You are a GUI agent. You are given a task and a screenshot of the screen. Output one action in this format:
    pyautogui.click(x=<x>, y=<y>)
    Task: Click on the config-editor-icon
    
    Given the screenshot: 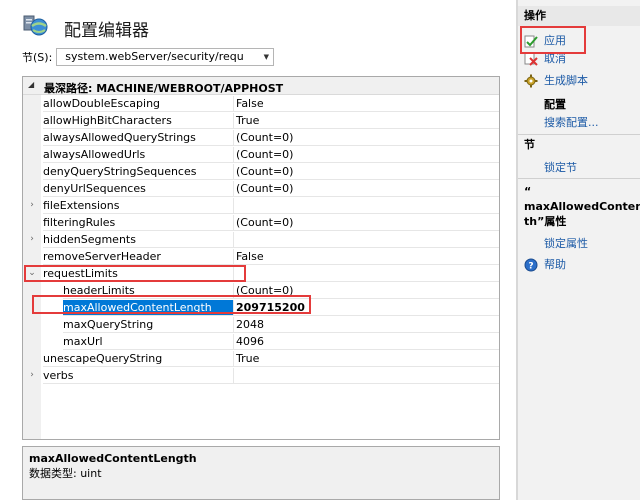 What is the action you would take?
    pyautogui.click(x=35, y=25)
    